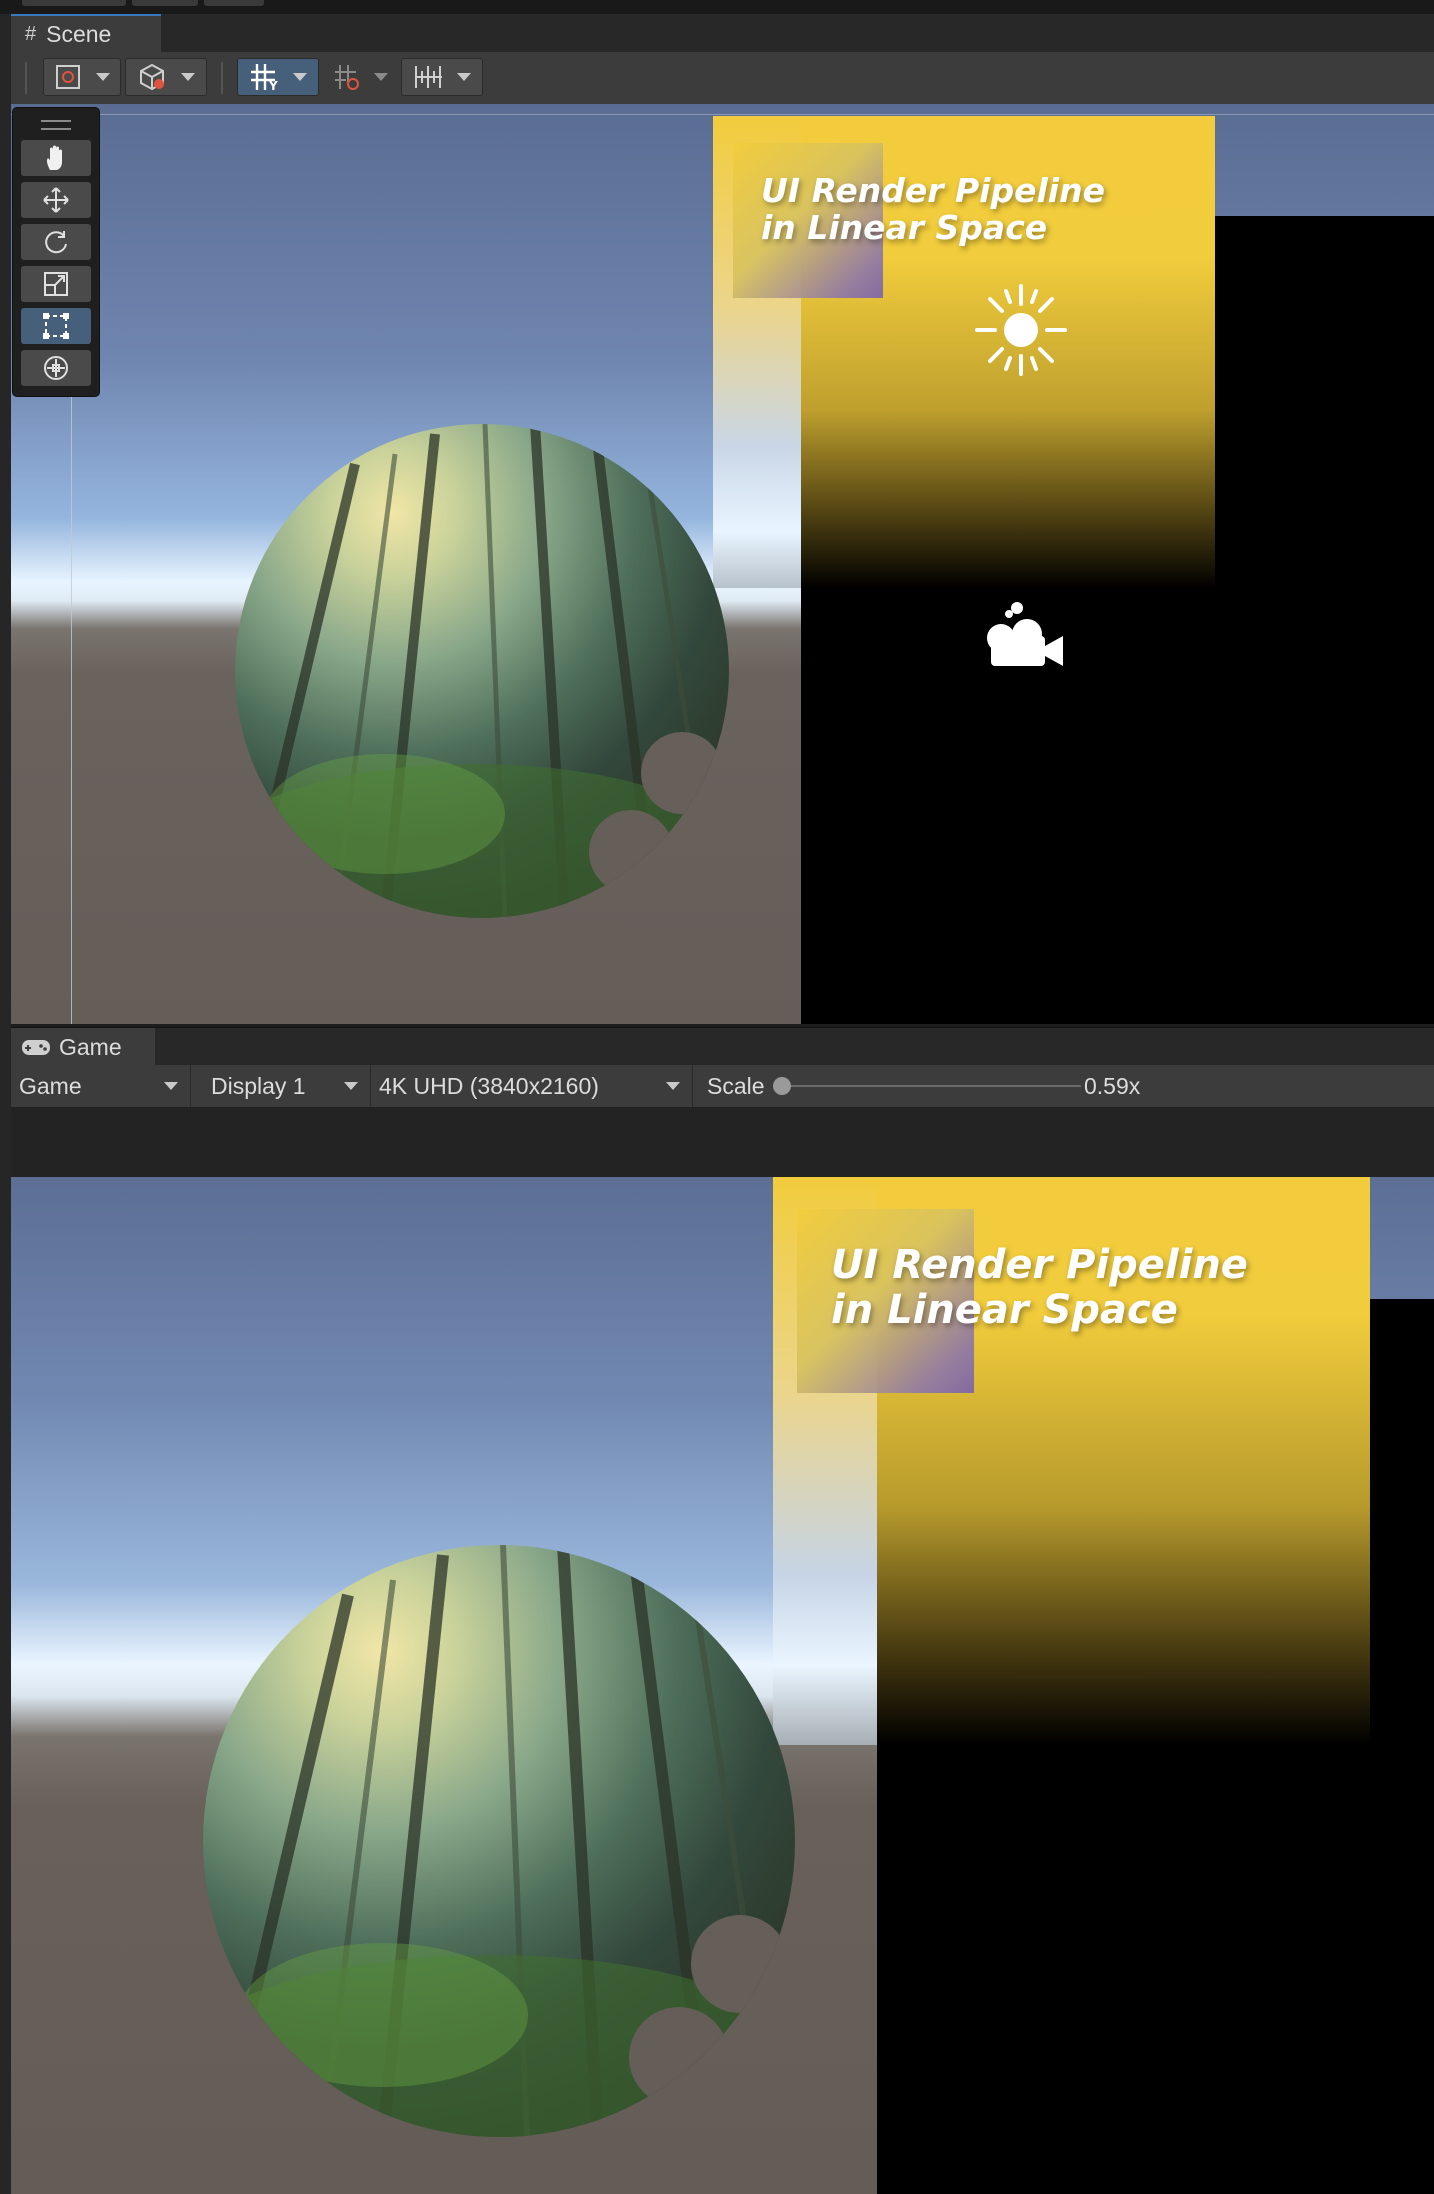 The height and width of the screenshot is (2194, 1434). I want to click on scene-tab-label: Scene, so click(79, 33).